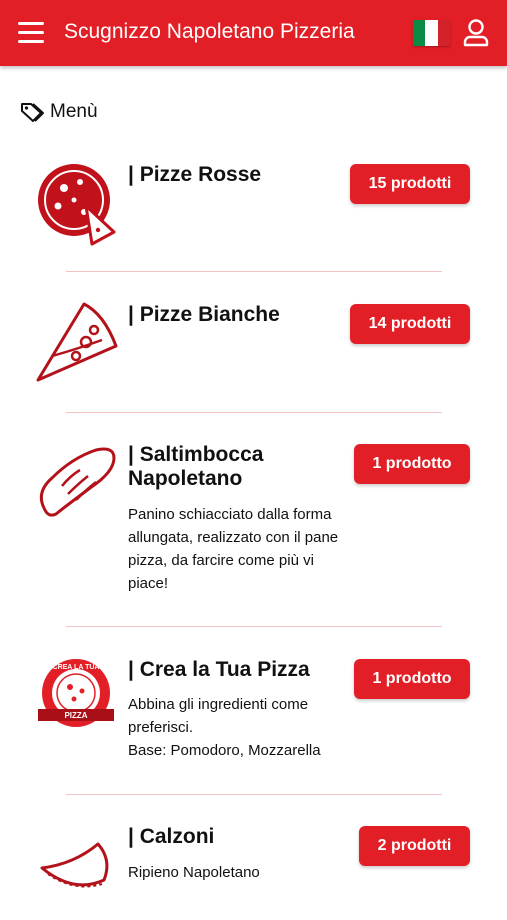 The height and width of the screenshot is (920, 507). I want to click on product-count-badge: 15 prodotti, so click(410, 184).